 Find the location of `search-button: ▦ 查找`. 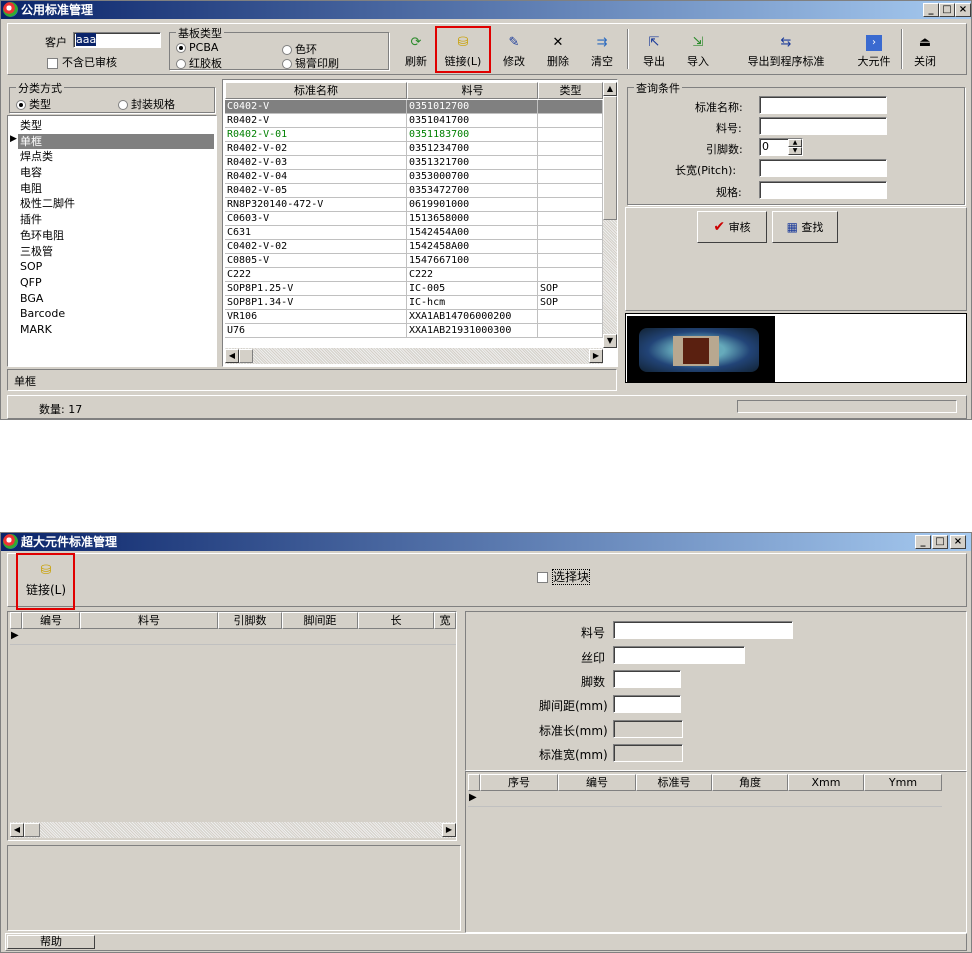

search-button: ▦ 查找 is located at coordinates (805, 227).